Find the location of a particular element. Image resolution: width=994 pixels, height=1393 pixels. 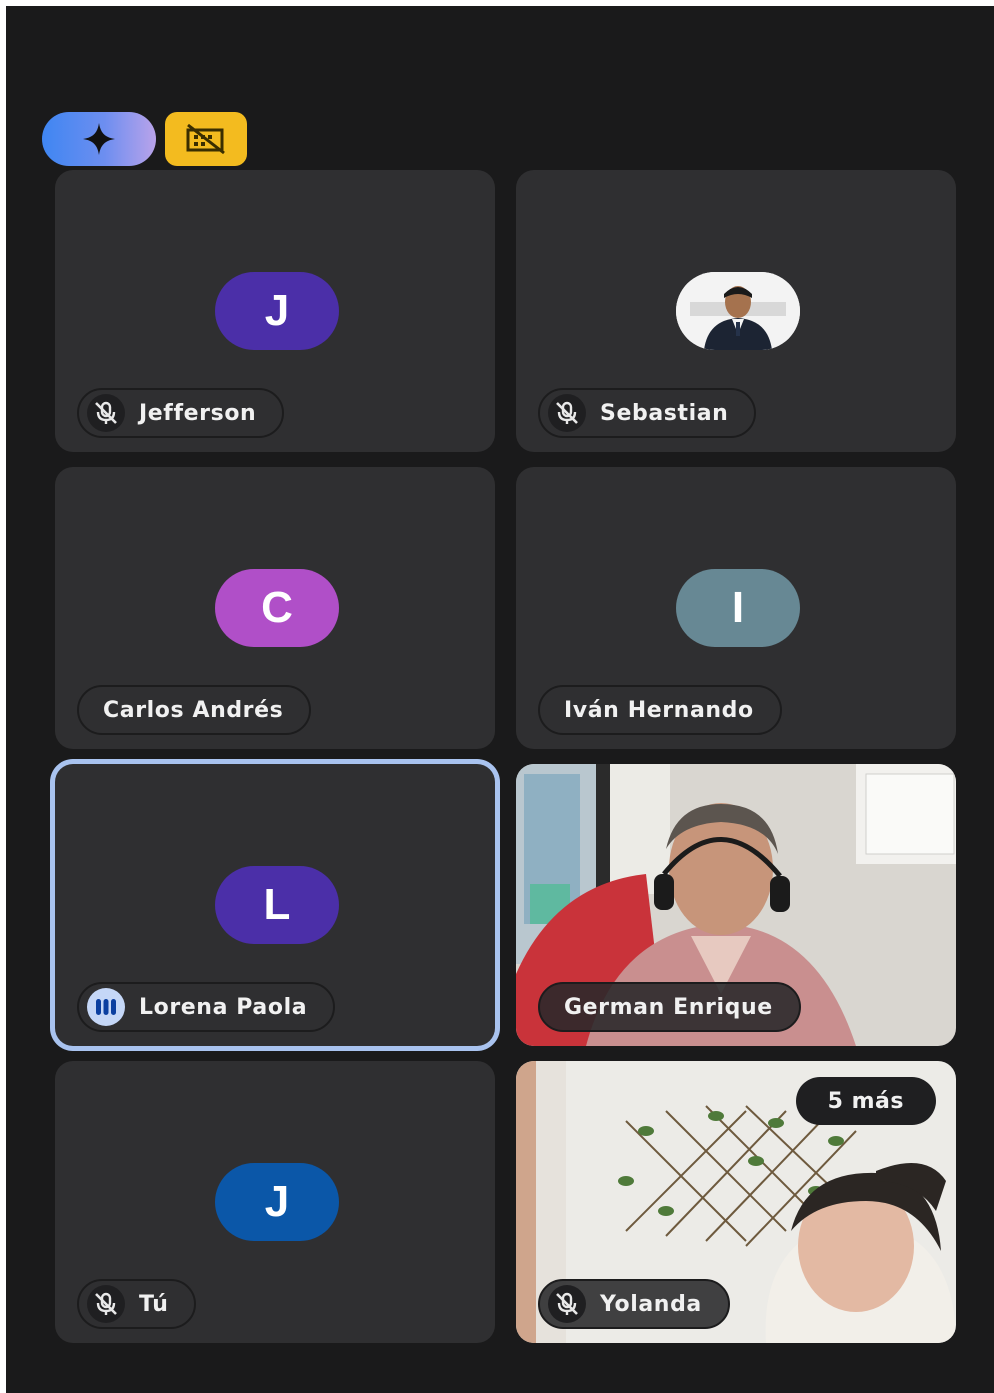

audio-level-icon is located at coordinates (106, 1007).